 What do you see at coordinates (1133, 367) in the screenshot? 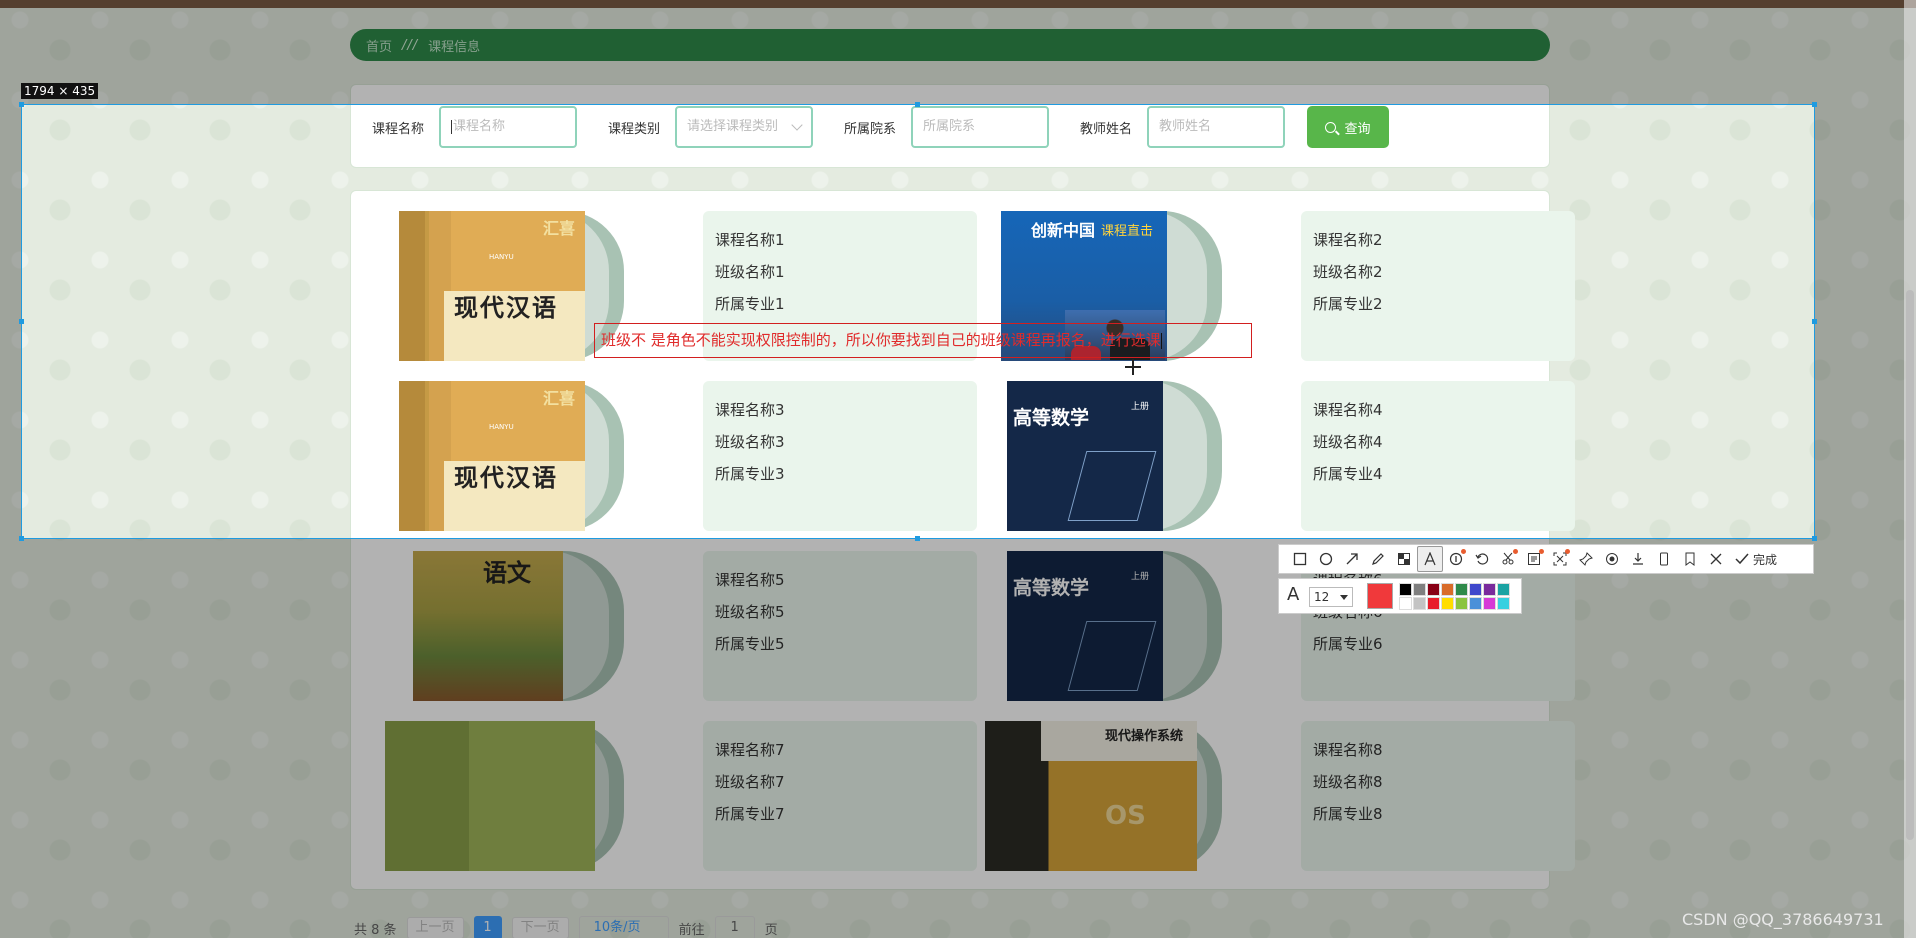
I see `move-cursor-icon` at bounding box center [1133, 367].